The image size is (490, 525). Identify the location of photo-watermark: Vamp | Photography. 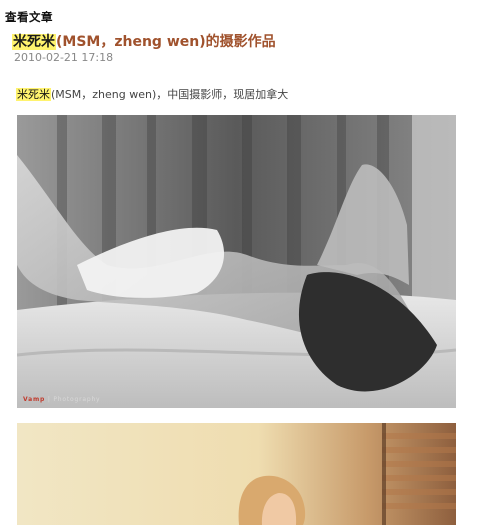
(61, 399).